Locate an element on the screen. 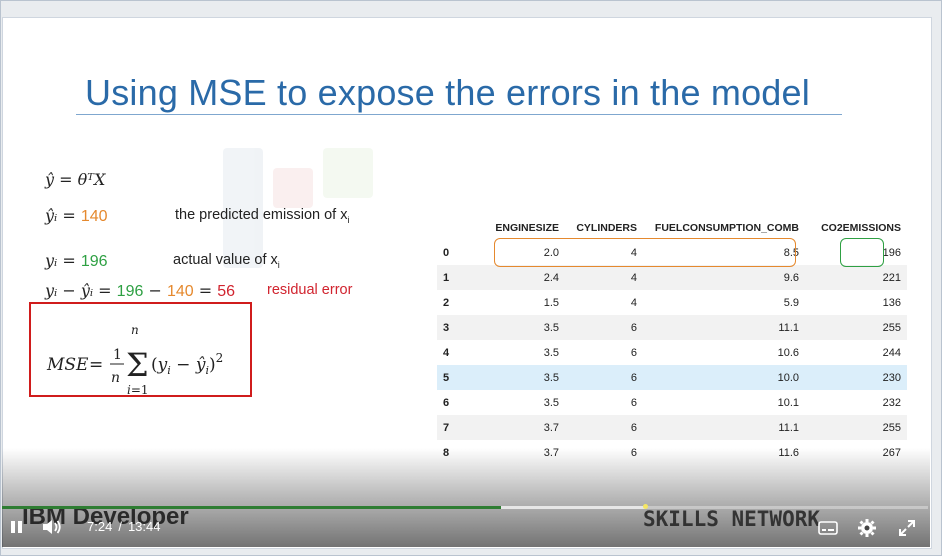  predicted-features-highlight is located at coordinates (645, 252).